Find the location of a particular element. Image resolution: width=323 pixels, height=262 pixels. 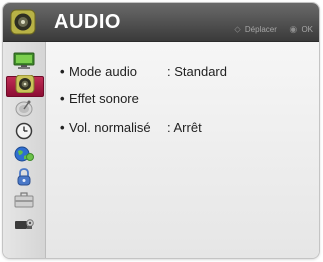

sidebar-item-lock is located at coordinates (23, 179).